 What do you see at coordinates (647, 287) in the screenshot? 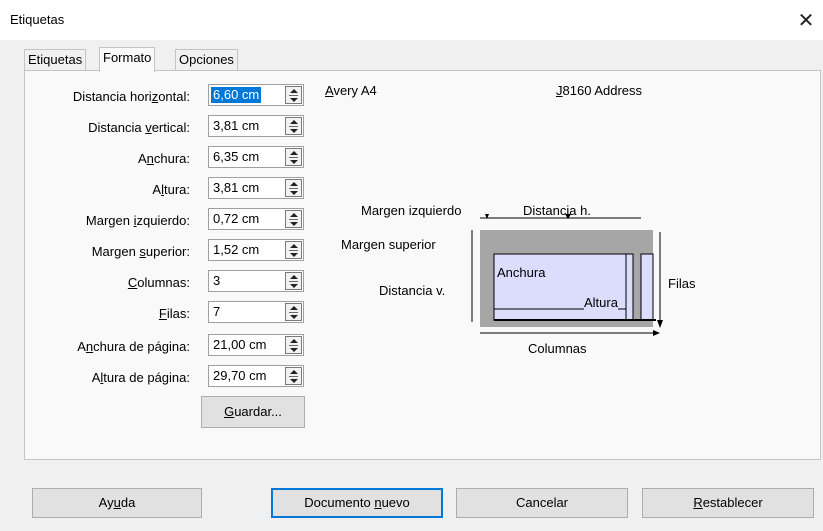
I see `label-next-column` at bounding box center [647, 287].